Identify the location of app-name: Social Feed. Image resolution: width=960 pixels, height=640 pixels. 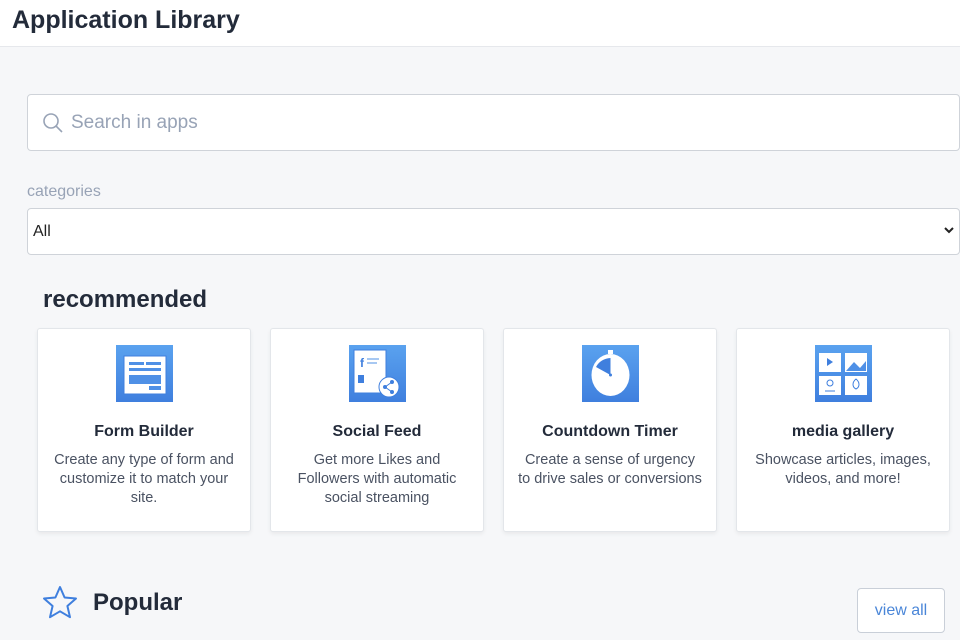
(377, 431).